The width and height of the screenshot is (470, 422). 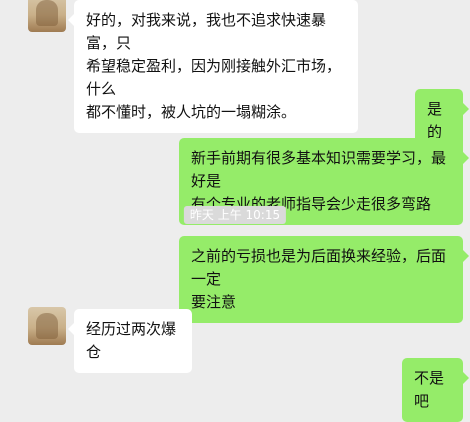 What do you see at coordinates (429, 389) in the screenshot?
I see `message-line: 不是吧` at bounding box center [429, 389].